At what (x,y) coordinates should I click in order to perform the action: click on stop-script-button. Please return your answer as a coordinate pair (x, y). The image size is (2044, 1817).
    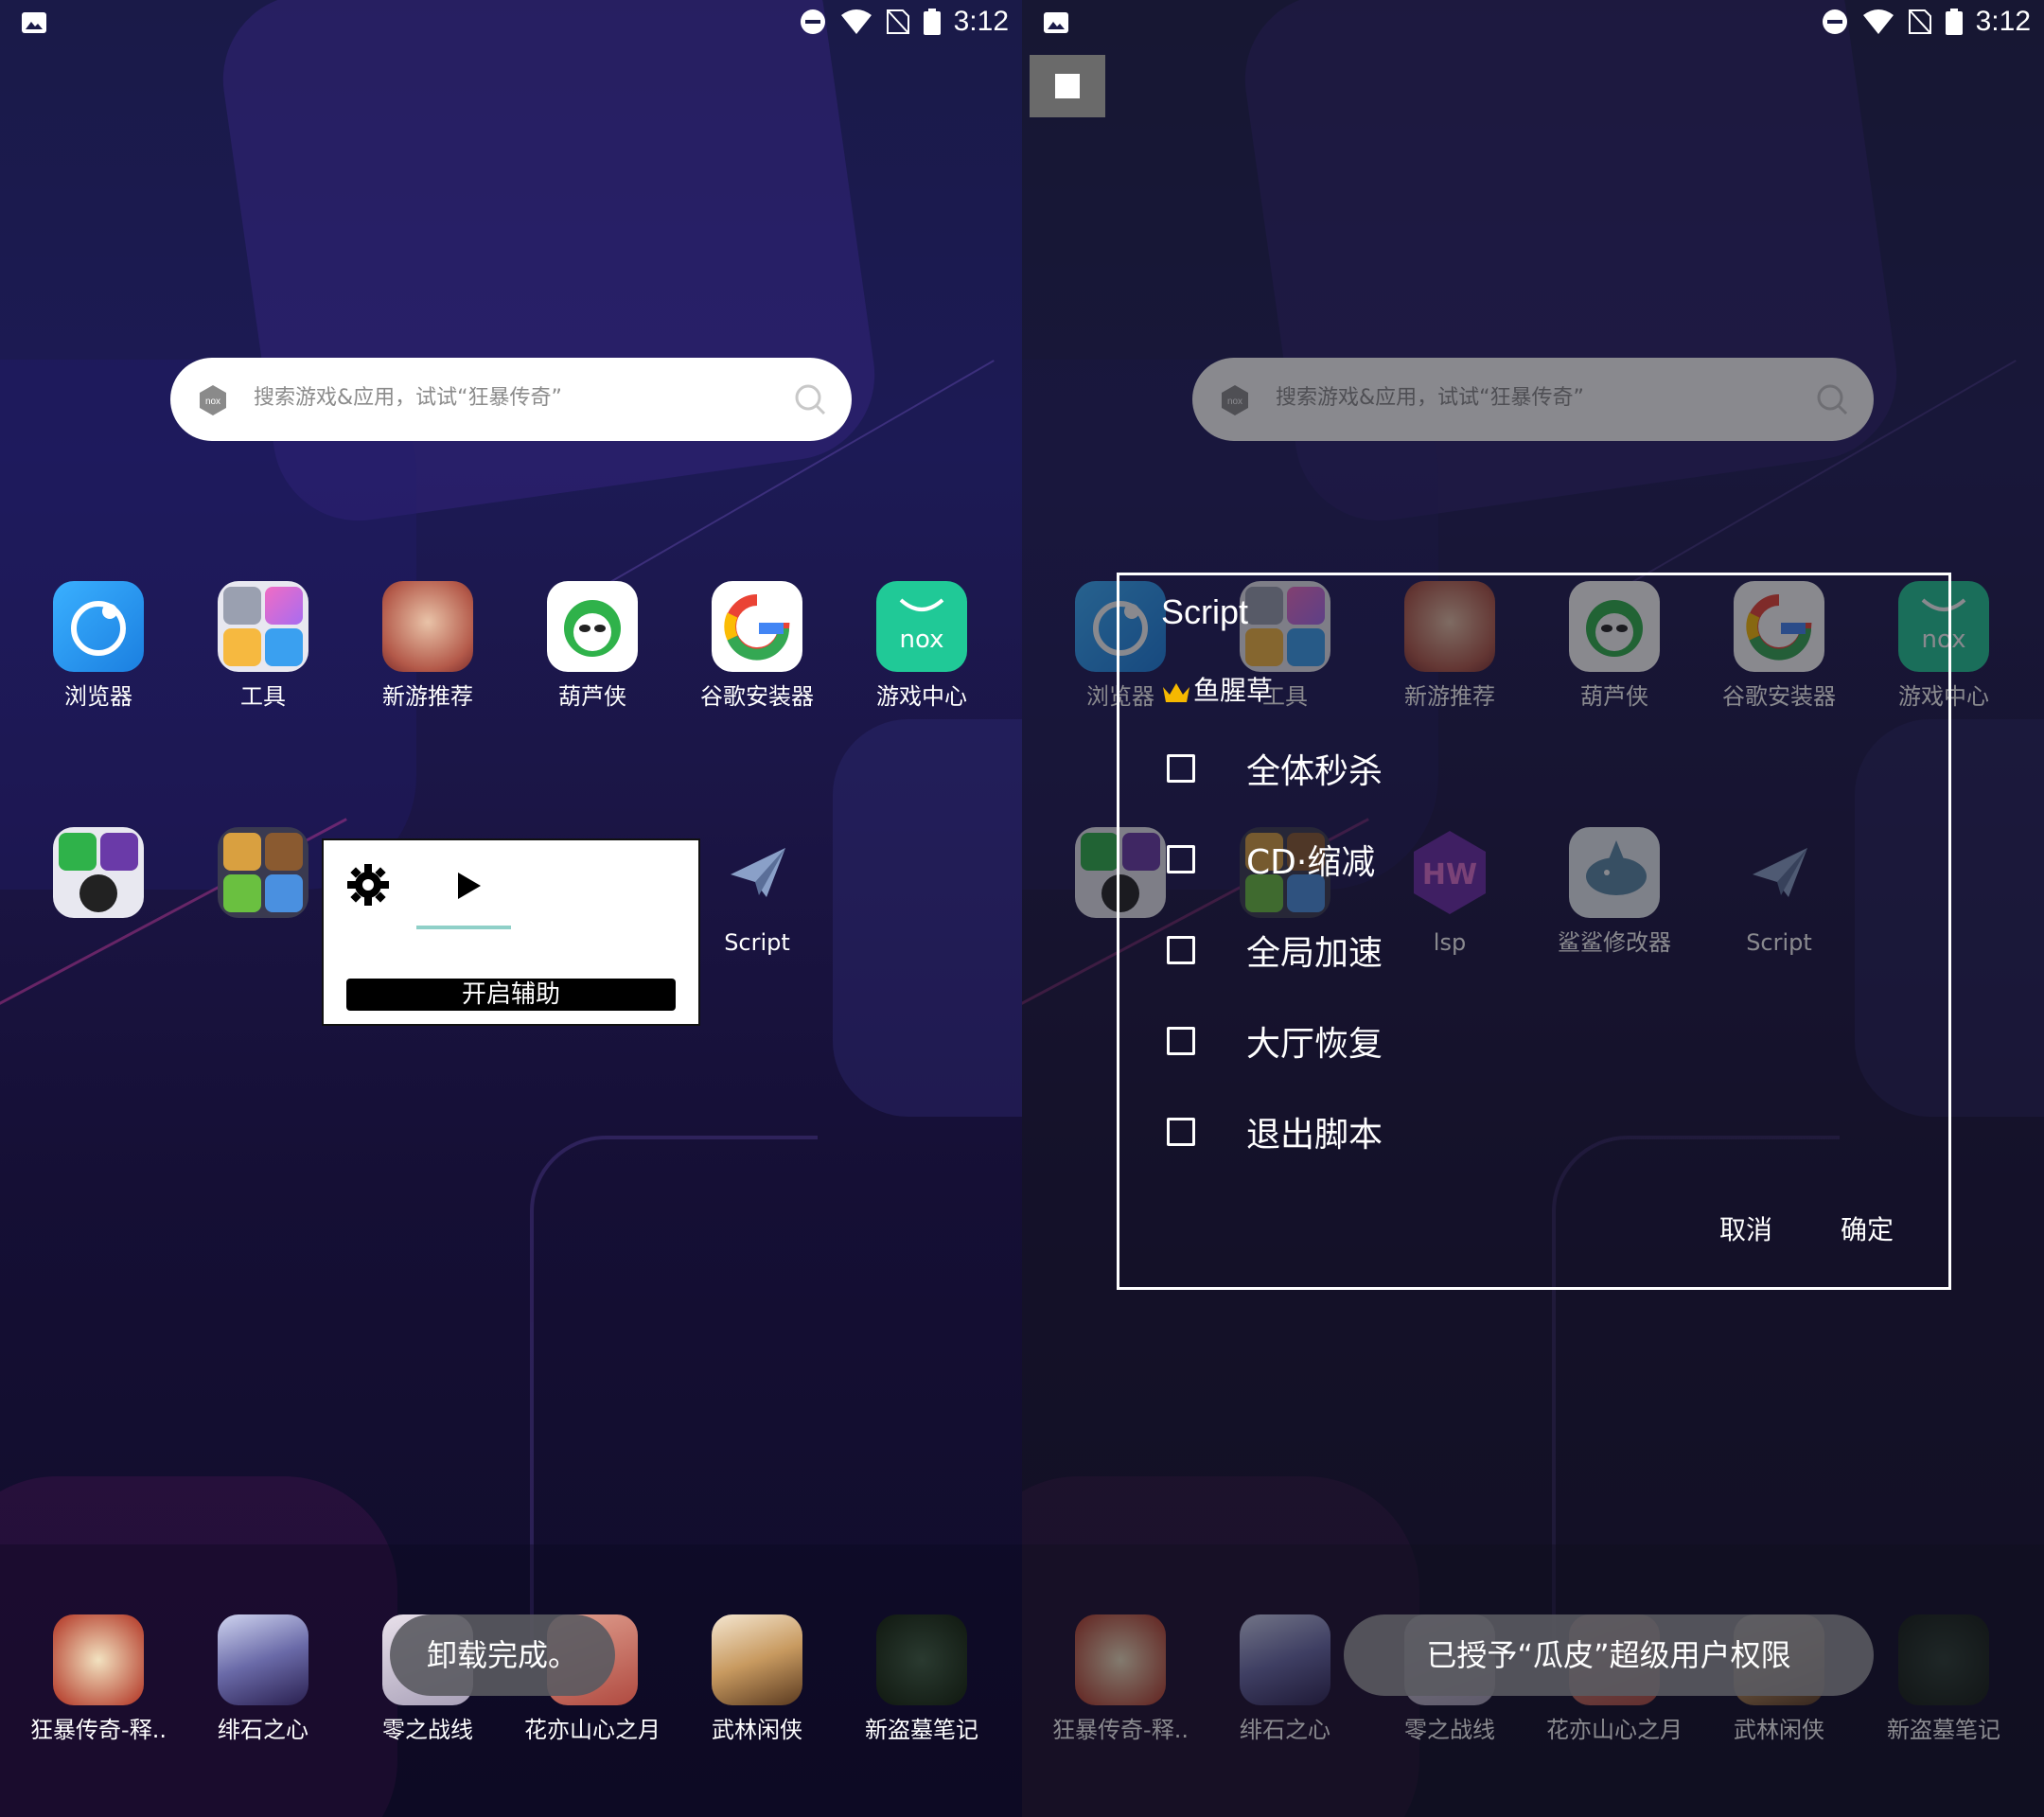
    Looking at the image, I should click on (1067, 86).